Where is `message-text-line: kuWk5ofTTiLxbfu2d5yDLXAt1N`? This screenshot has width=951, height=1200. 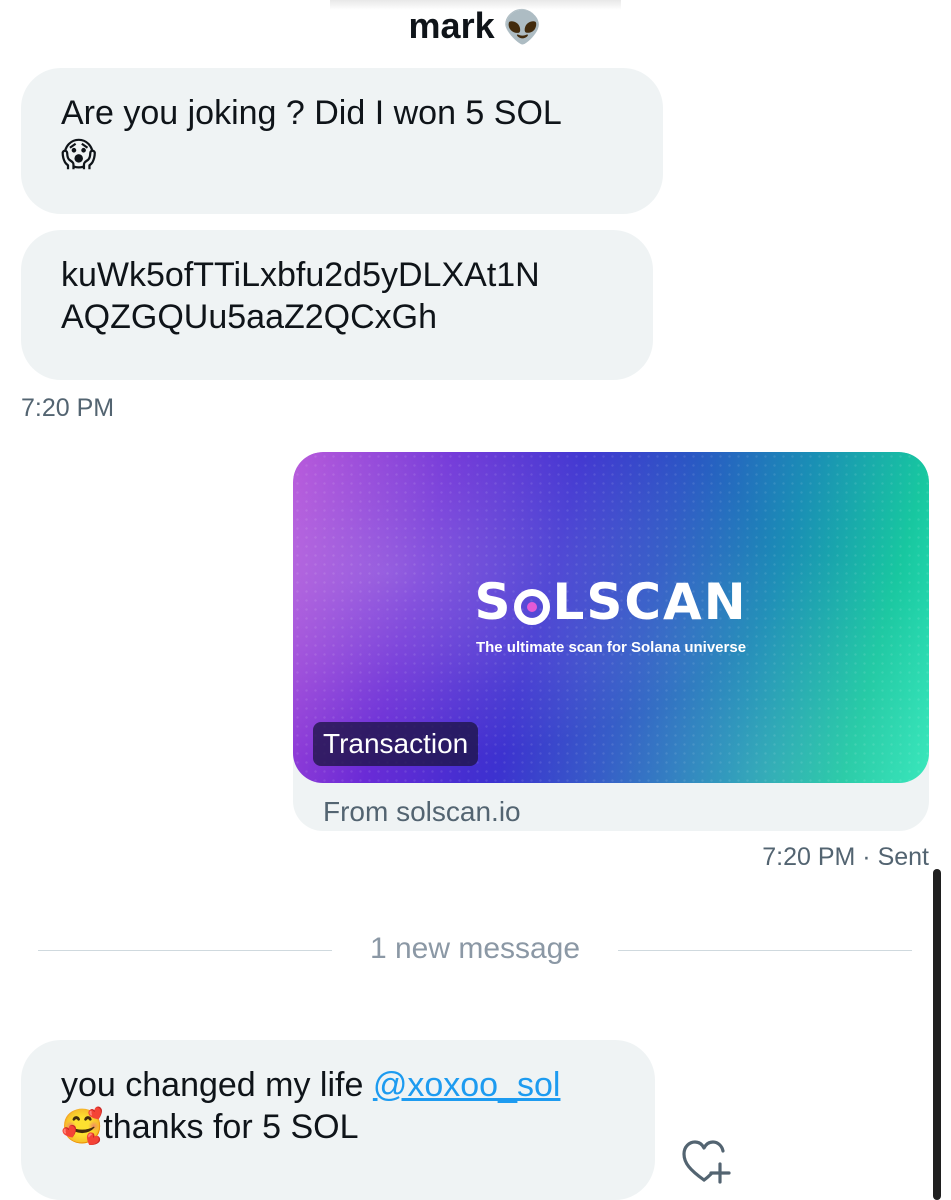 message-text-line: kuWk5ofTTiLxbfu2d5yDLXAt1N is located at coordinates (300, 275).